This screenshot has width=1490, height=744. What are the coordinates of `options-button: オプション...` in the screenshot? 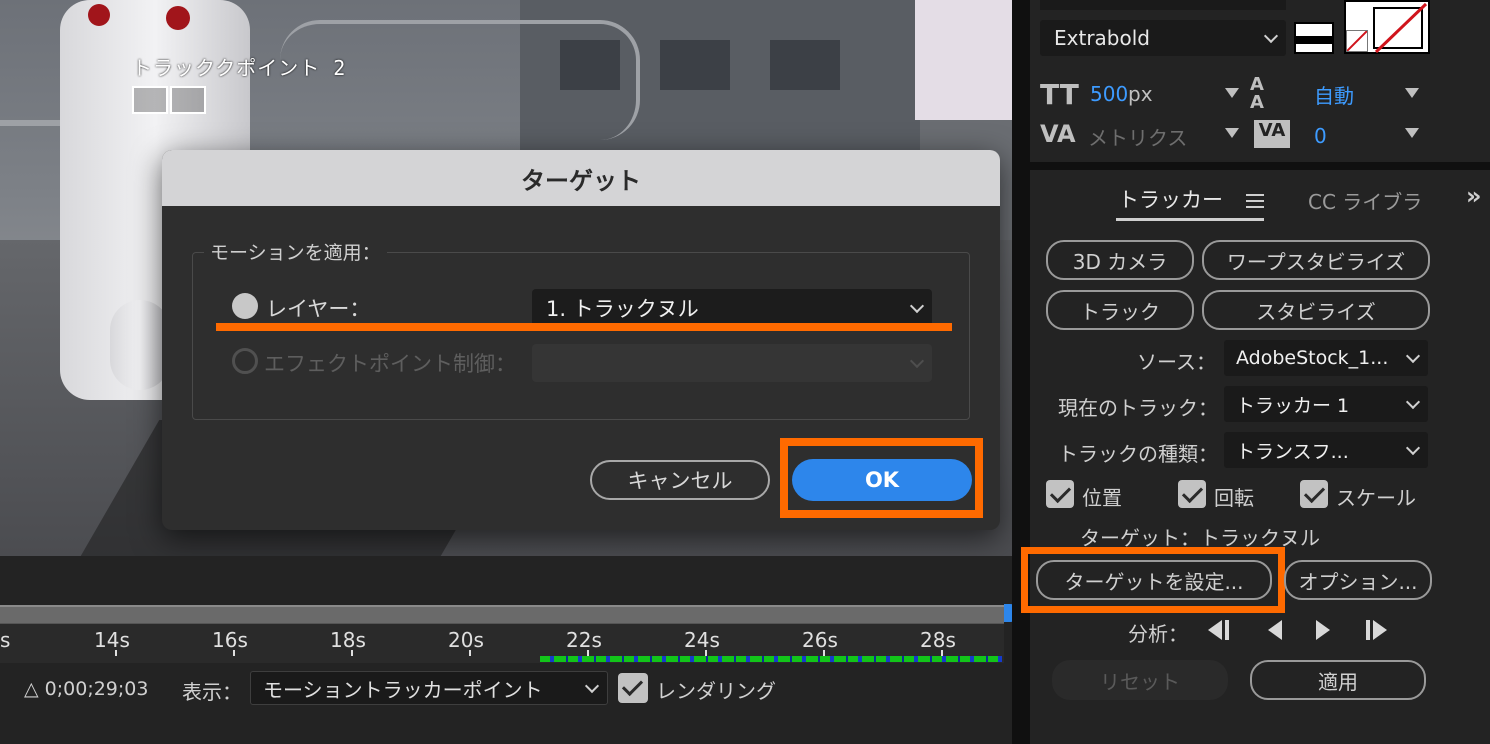 It's located at (1358, 580).